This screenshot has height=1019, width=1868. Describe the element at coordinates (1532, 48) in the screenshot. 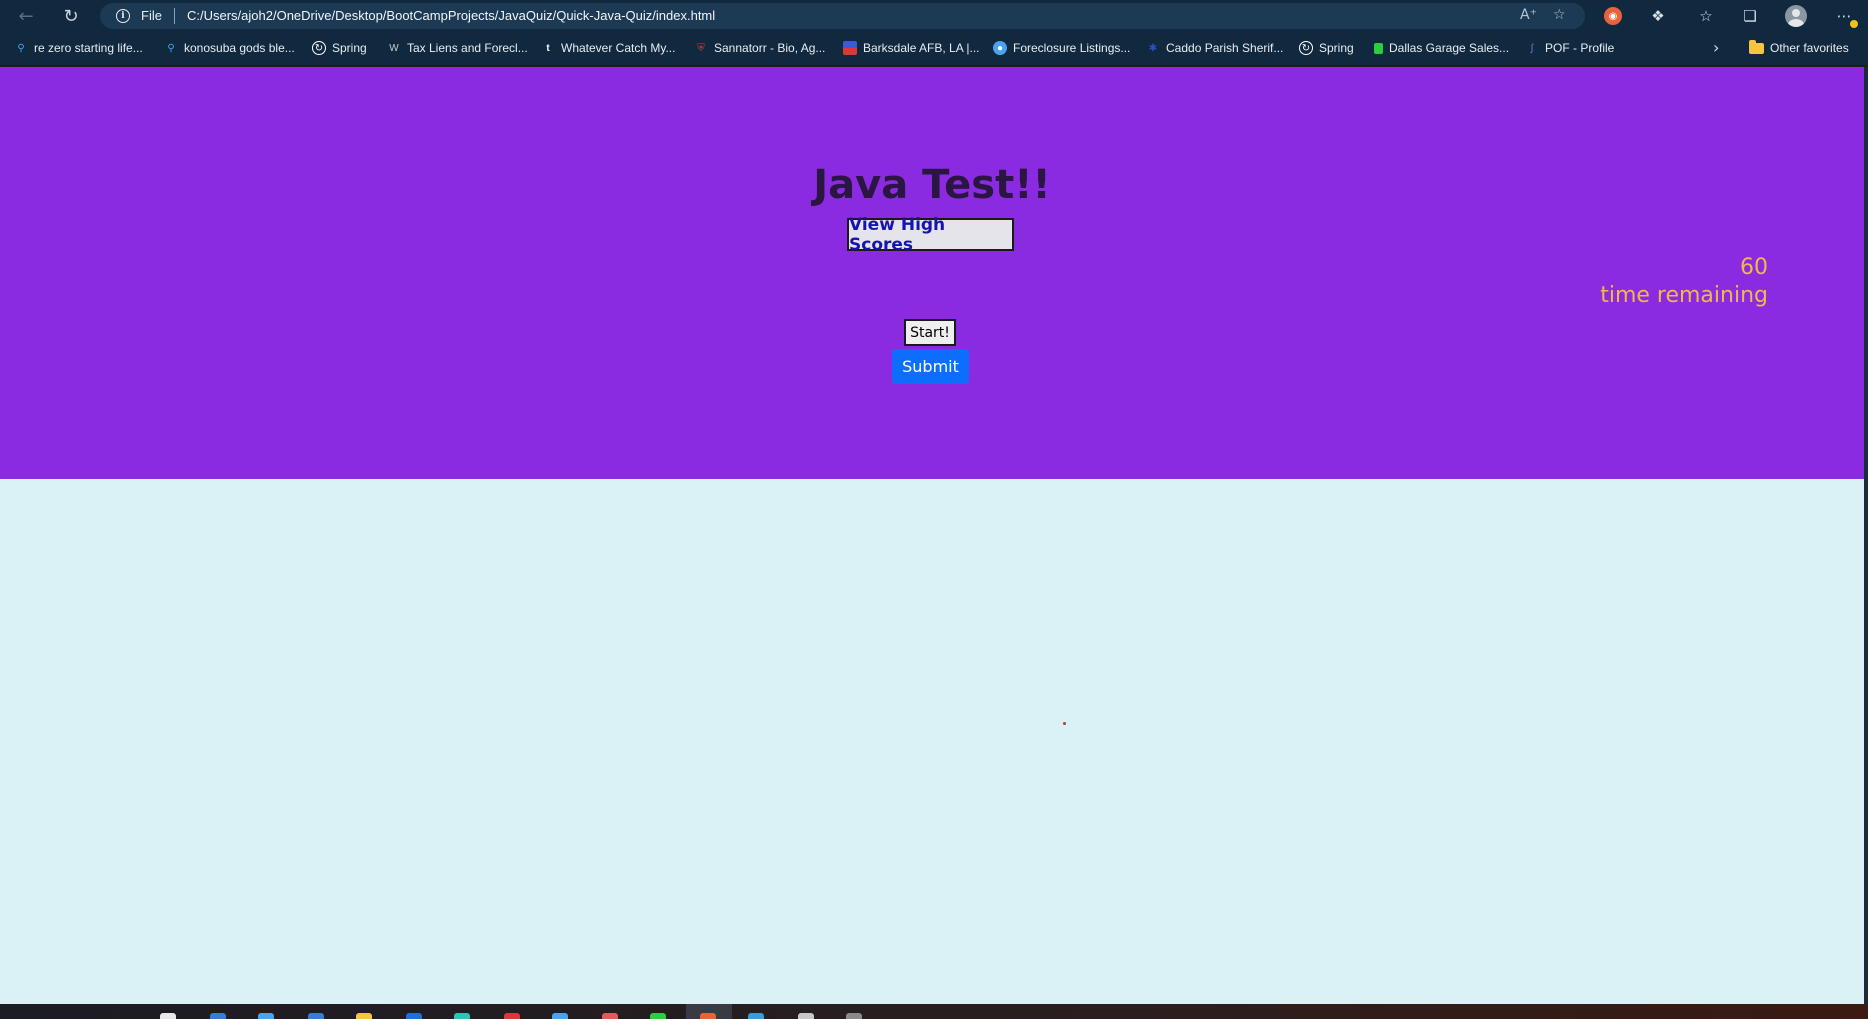

I see `fish-icon: ∫` at that location.